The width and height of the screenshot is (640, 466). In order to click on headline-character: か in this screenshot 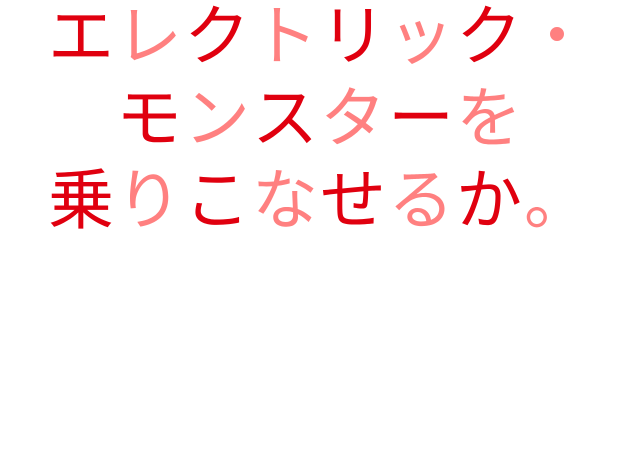, I will do `click(490, 200)`.